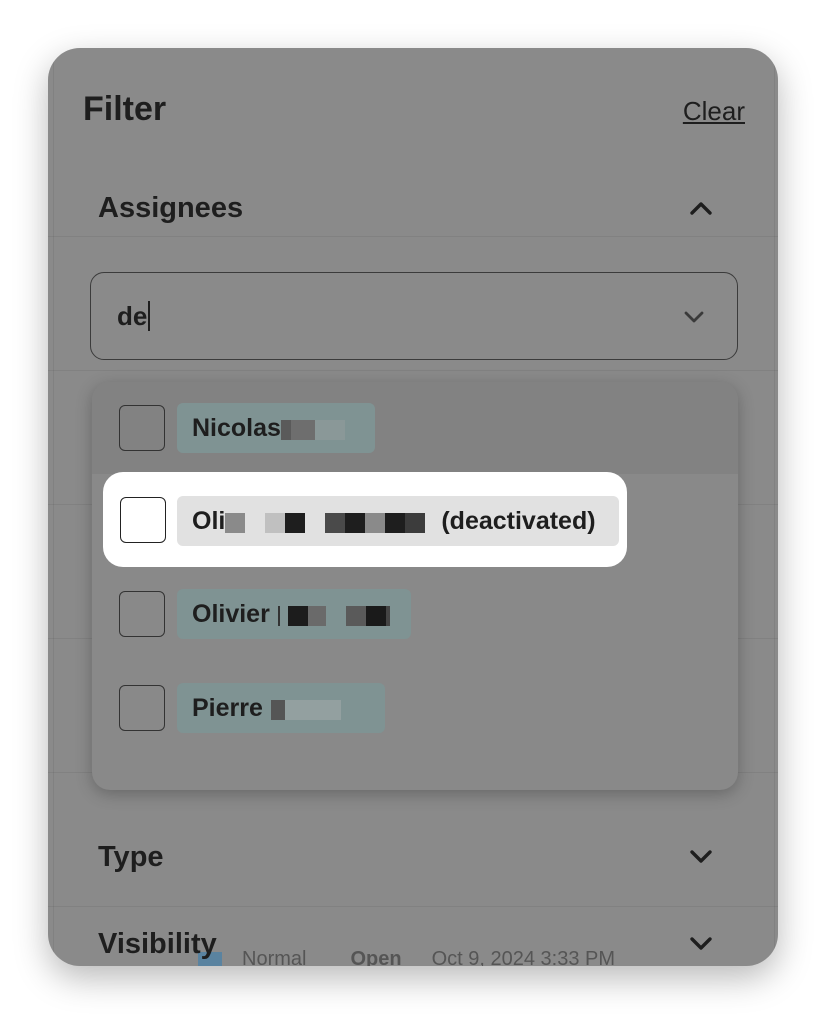  What do you see at coordinates (149, 316) in the screenshot?
I see `text-caret` at bounding box center [149, 316].